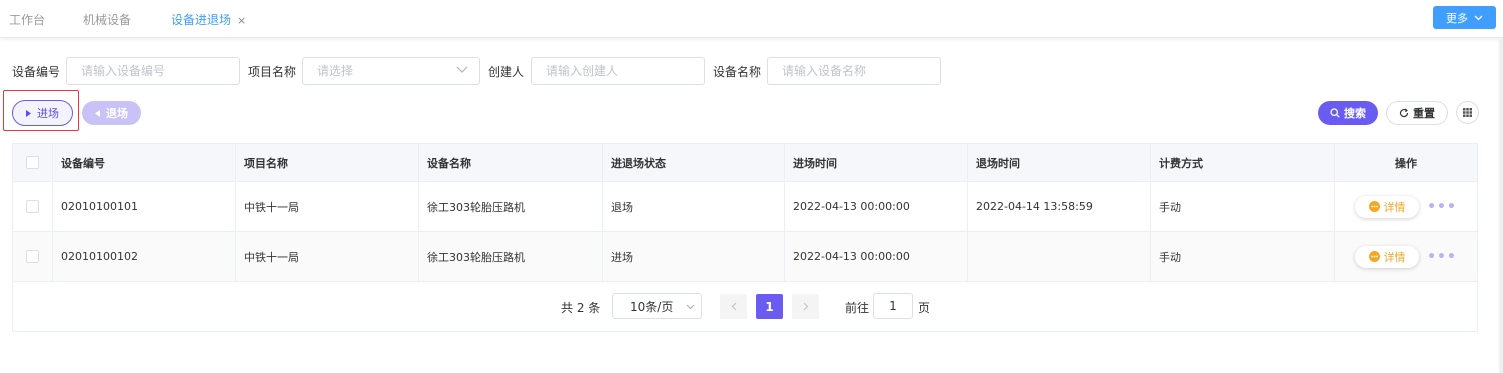  I want to click on cell-exit-time: 2022-04-14 13:58:59, so click(1059, 206).